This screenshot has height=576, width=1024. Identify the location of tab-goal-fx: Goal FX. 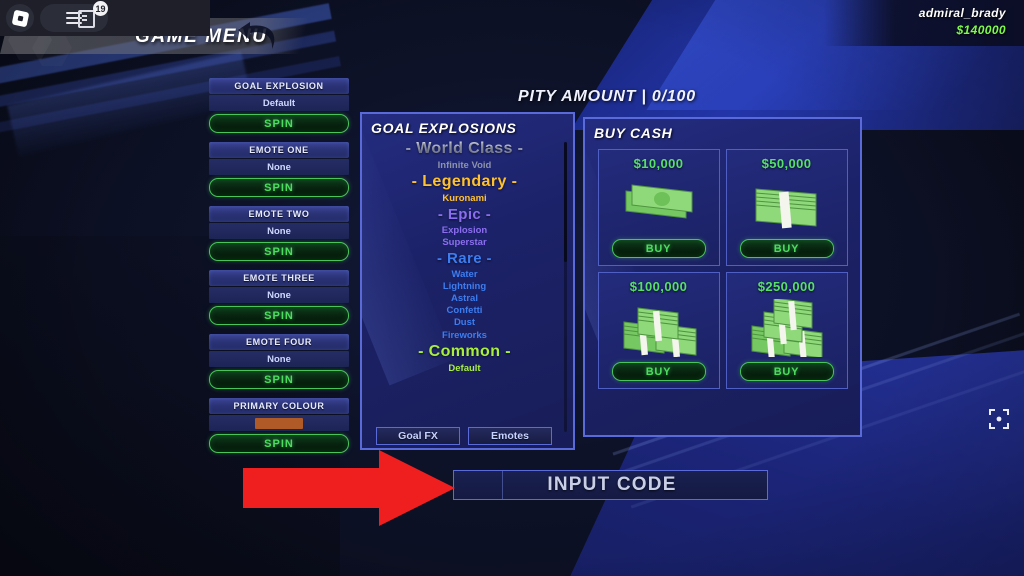
(418, 436).